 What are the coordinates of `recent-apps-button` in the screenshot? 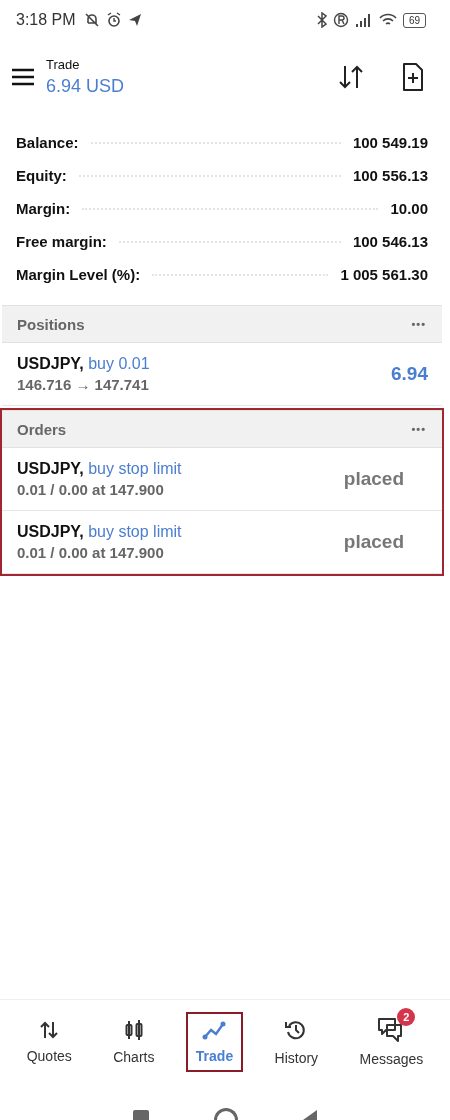 It's located at (140, 1115).